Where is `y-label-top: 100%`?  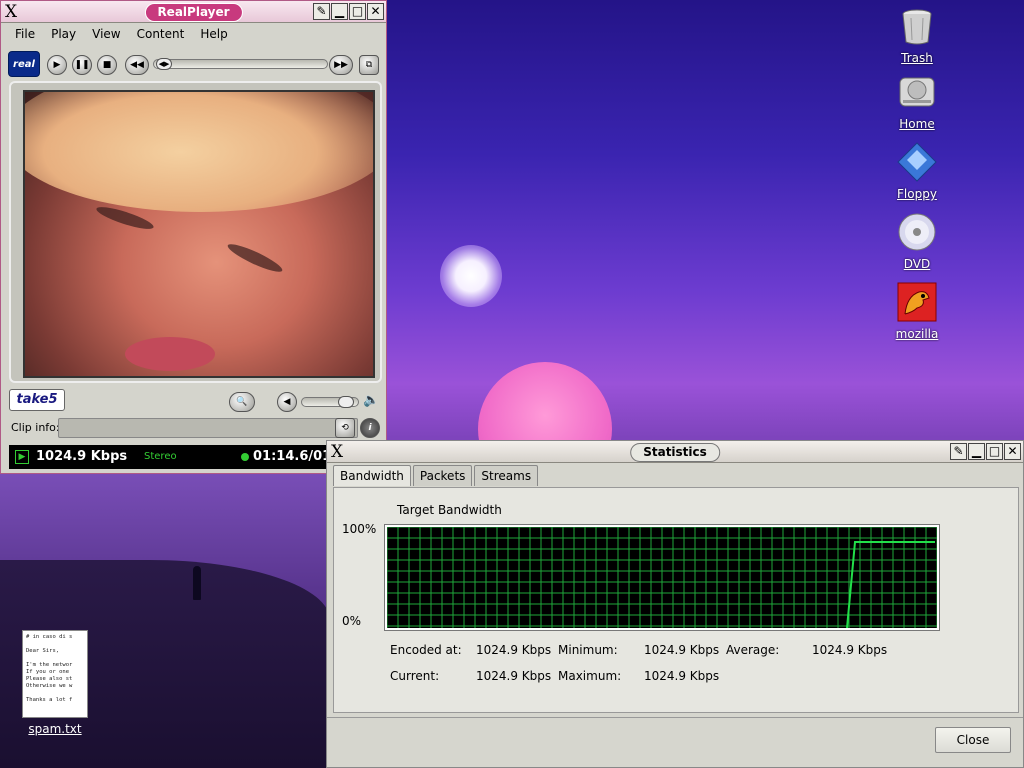
y-label-top: 100% is located at coordinates (359, 529).